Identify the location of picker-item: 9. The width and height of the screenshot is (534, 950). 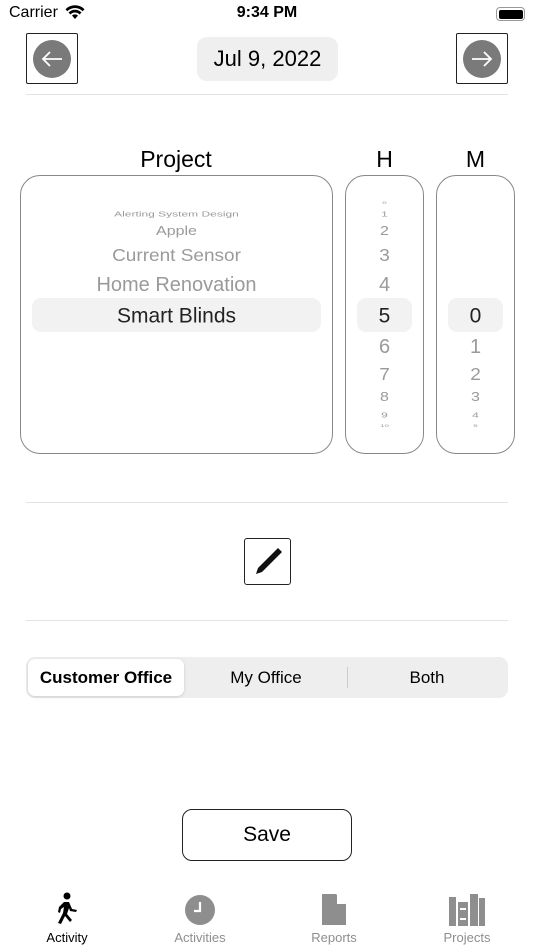
(384, 414).